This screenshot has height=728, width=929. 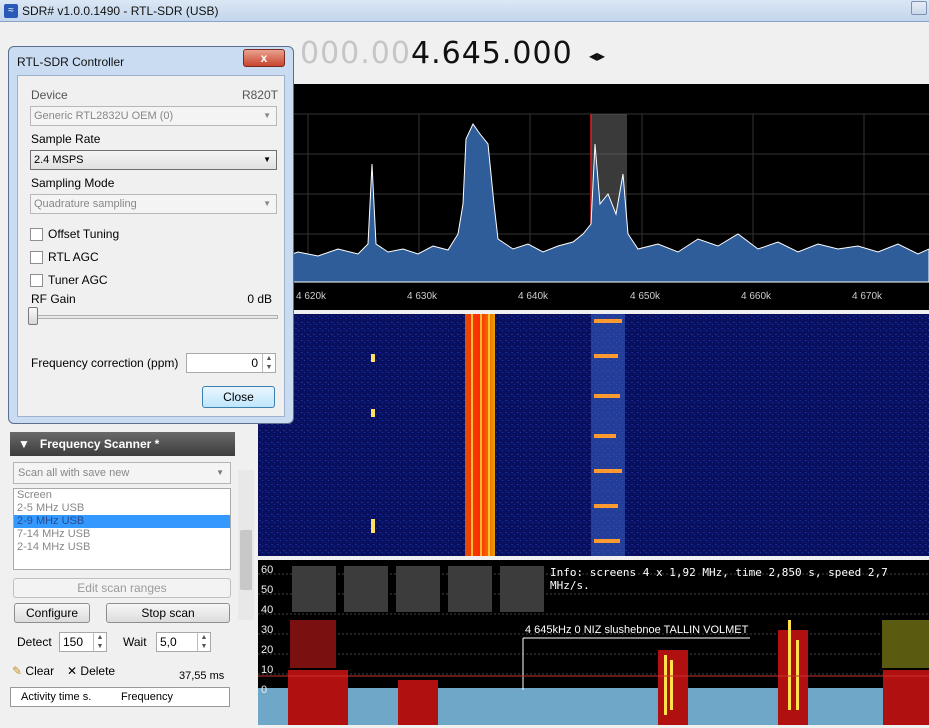 I want to click on app-icon: ≈, so click(x=11, y=11).